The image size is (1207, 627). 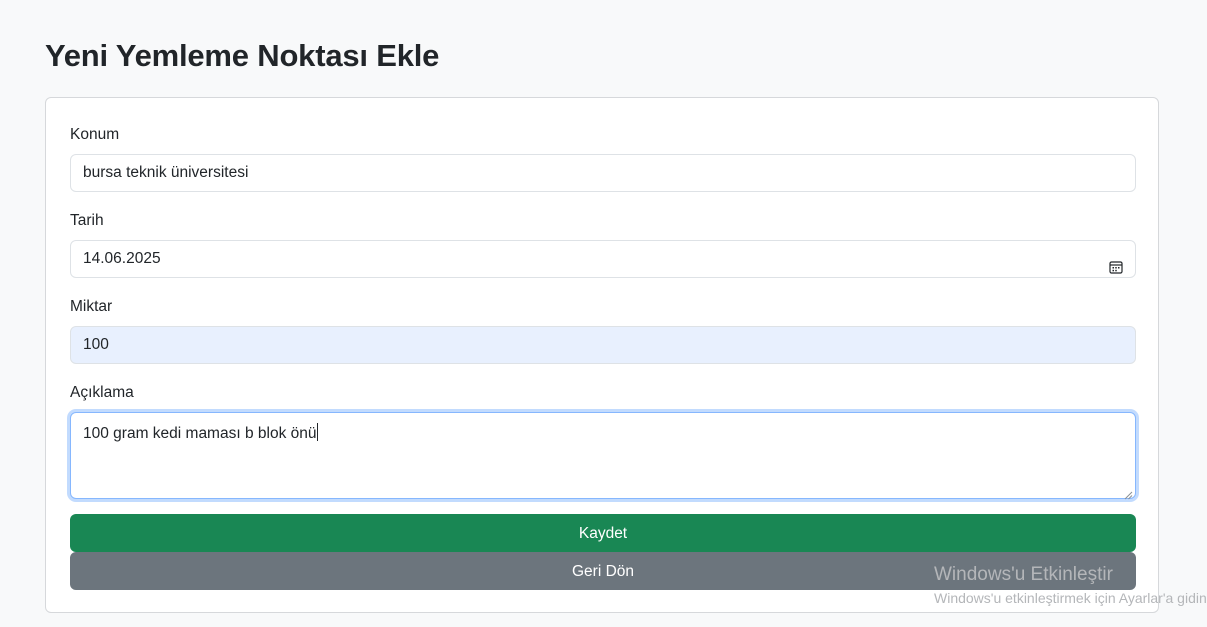 I want to click on location-input: bursa teknik üniversitesi, so click(x=603, y=173).